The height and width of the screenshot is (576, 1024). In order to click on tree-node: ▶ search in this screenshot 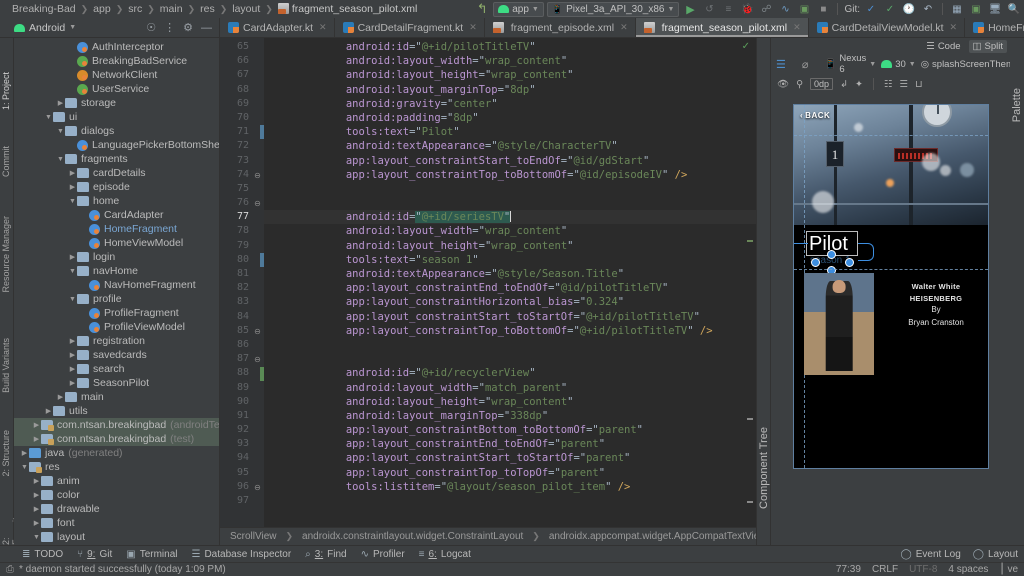, I will do `click(116, 369)`.